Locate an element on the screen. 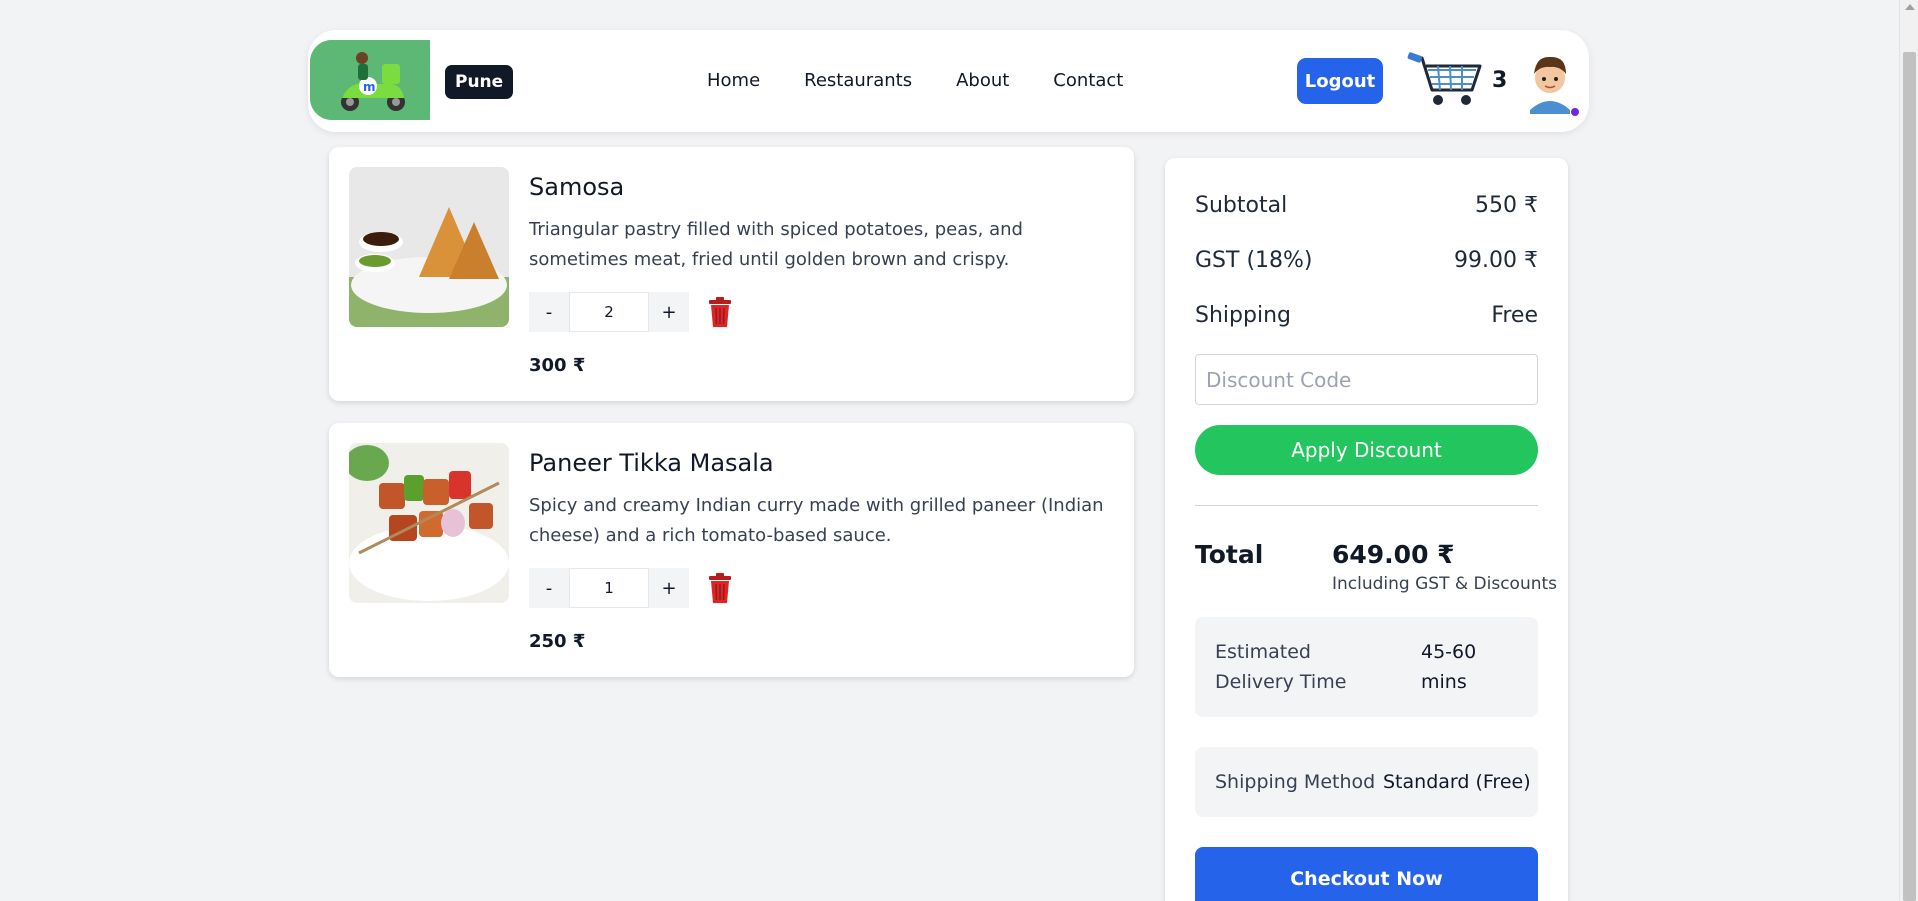 The image size is (1918, 901). shipping-label: Shipping is located at coordinates (1243, 315).